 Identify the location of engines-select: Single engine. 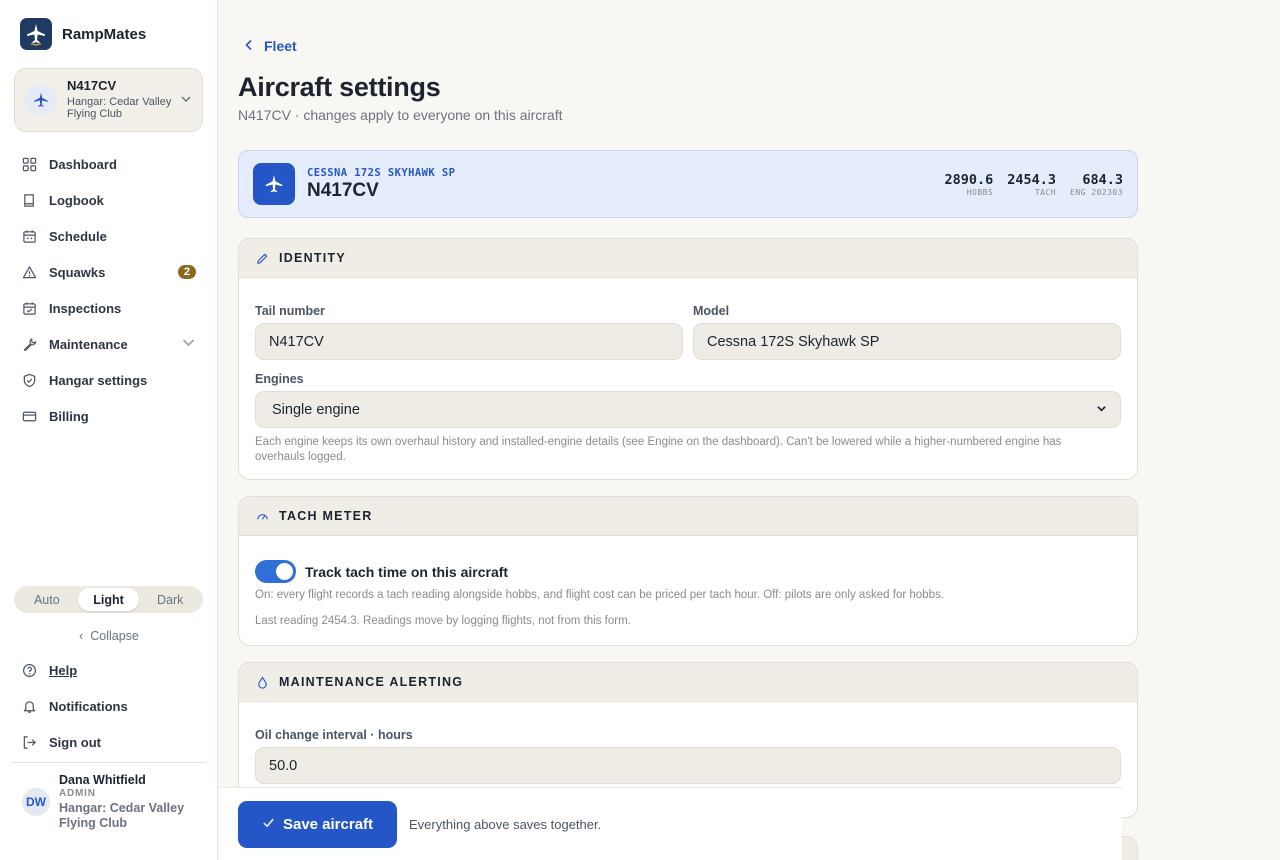
(688, 409).